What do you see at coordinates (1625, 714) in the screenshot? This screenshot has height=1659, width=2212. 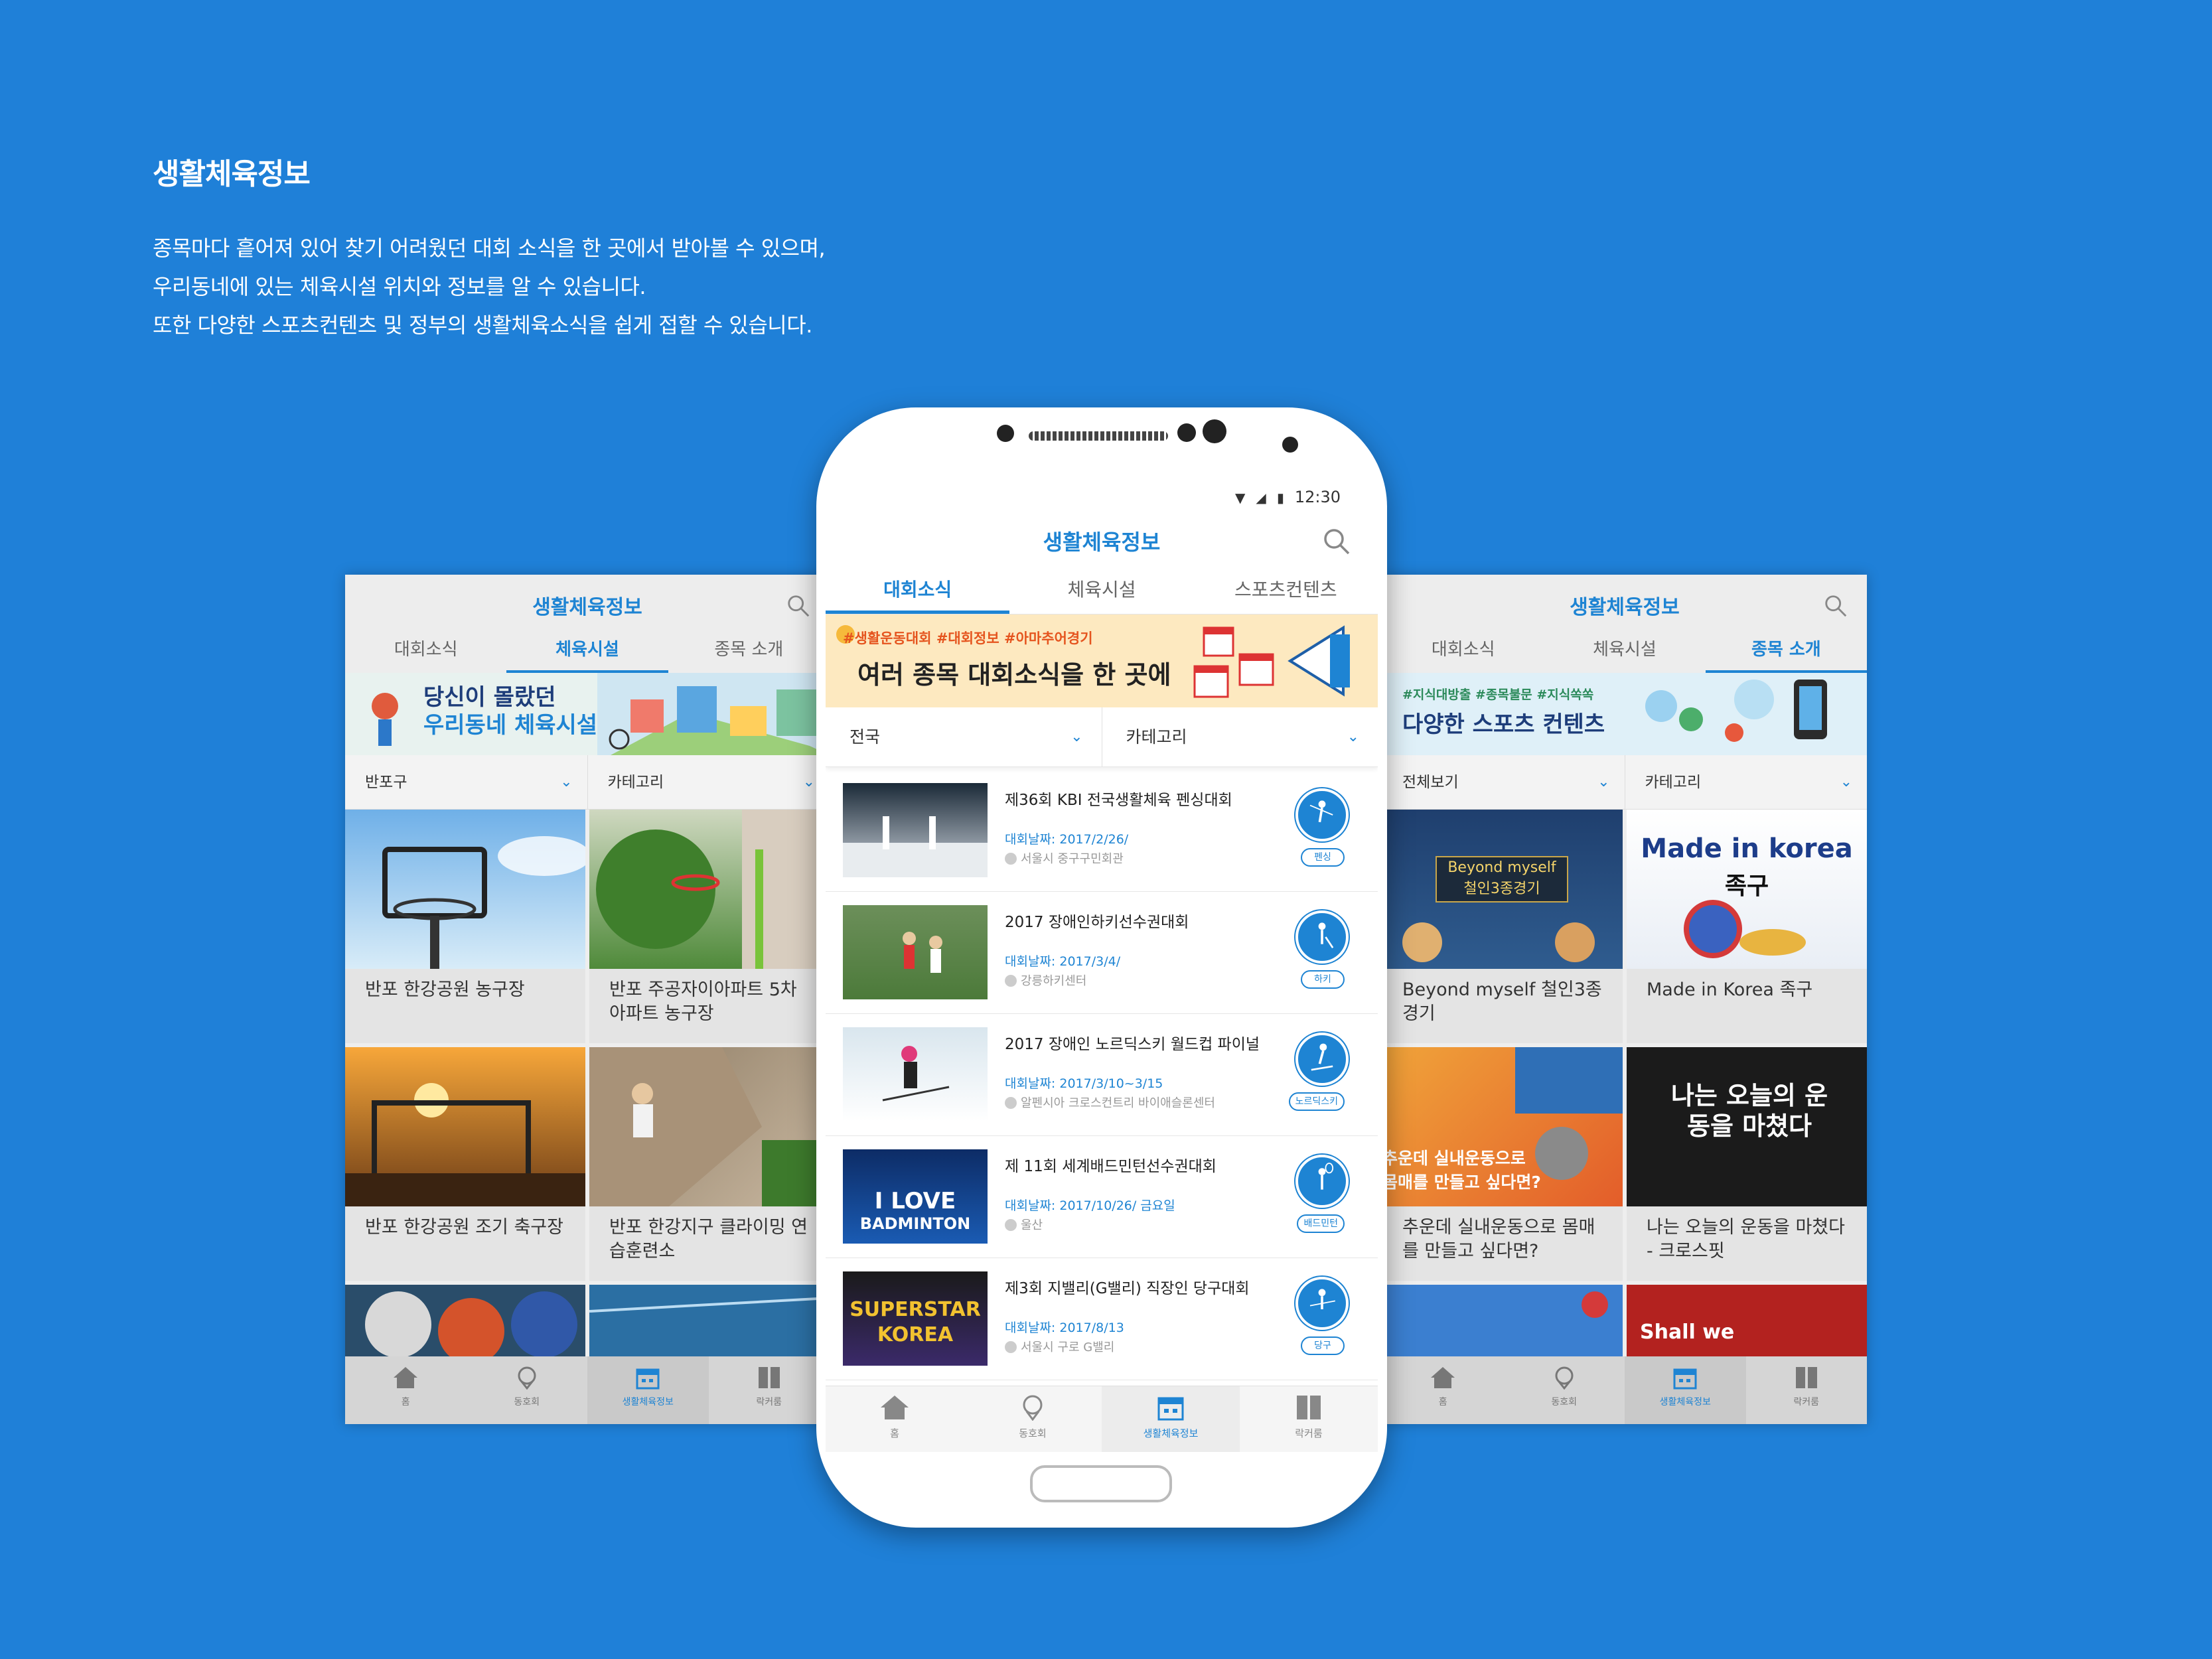 I see `contents-banner: #지식대방출 #종목불문 #지식쏙쏙 다양한 스포츠 컨텐츠` at bounding box center [1625, 714].